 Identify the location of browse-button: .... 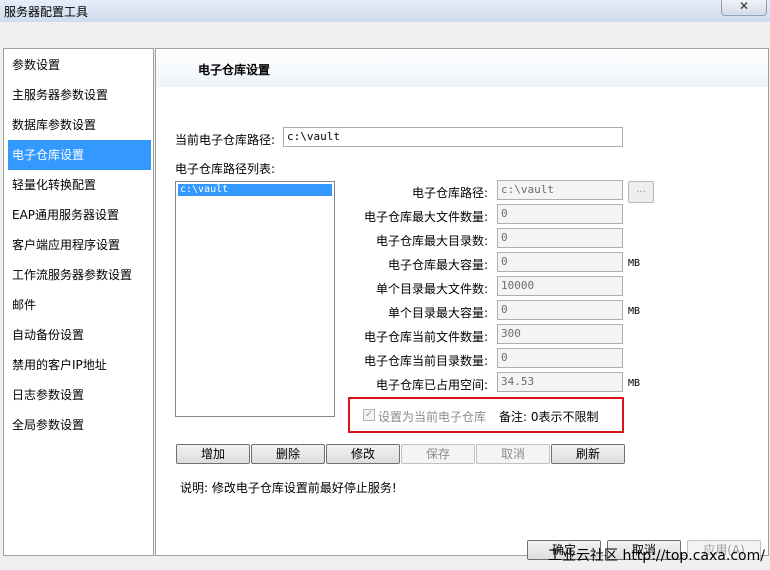
(641, 192).